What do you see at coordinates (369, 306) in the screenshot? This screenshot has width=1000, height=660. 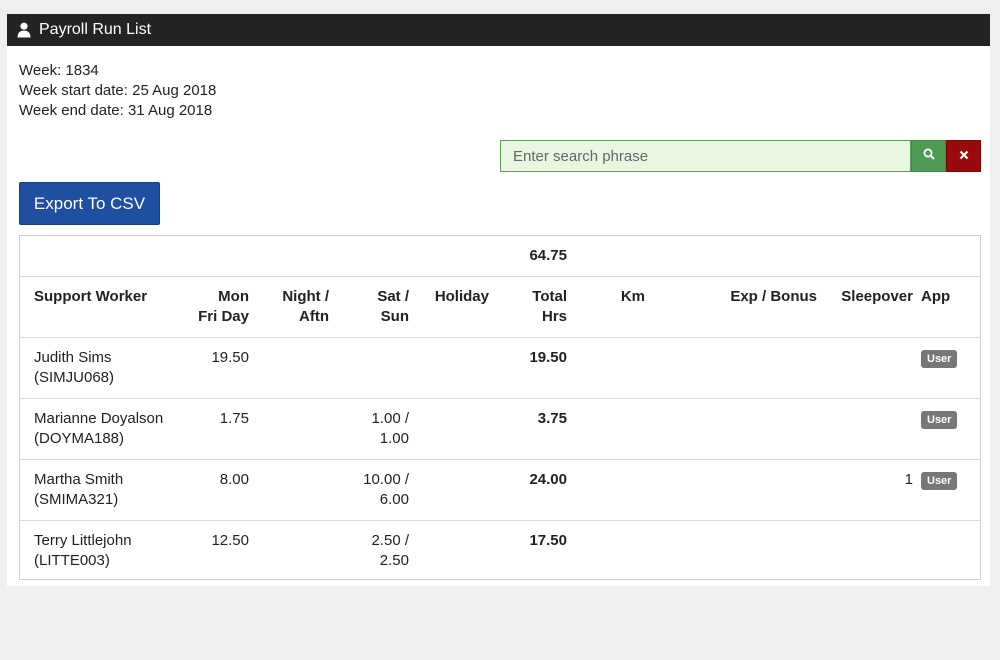 I see `col-sat-sun: Sat / Sun` at bounding box center [369, 306].